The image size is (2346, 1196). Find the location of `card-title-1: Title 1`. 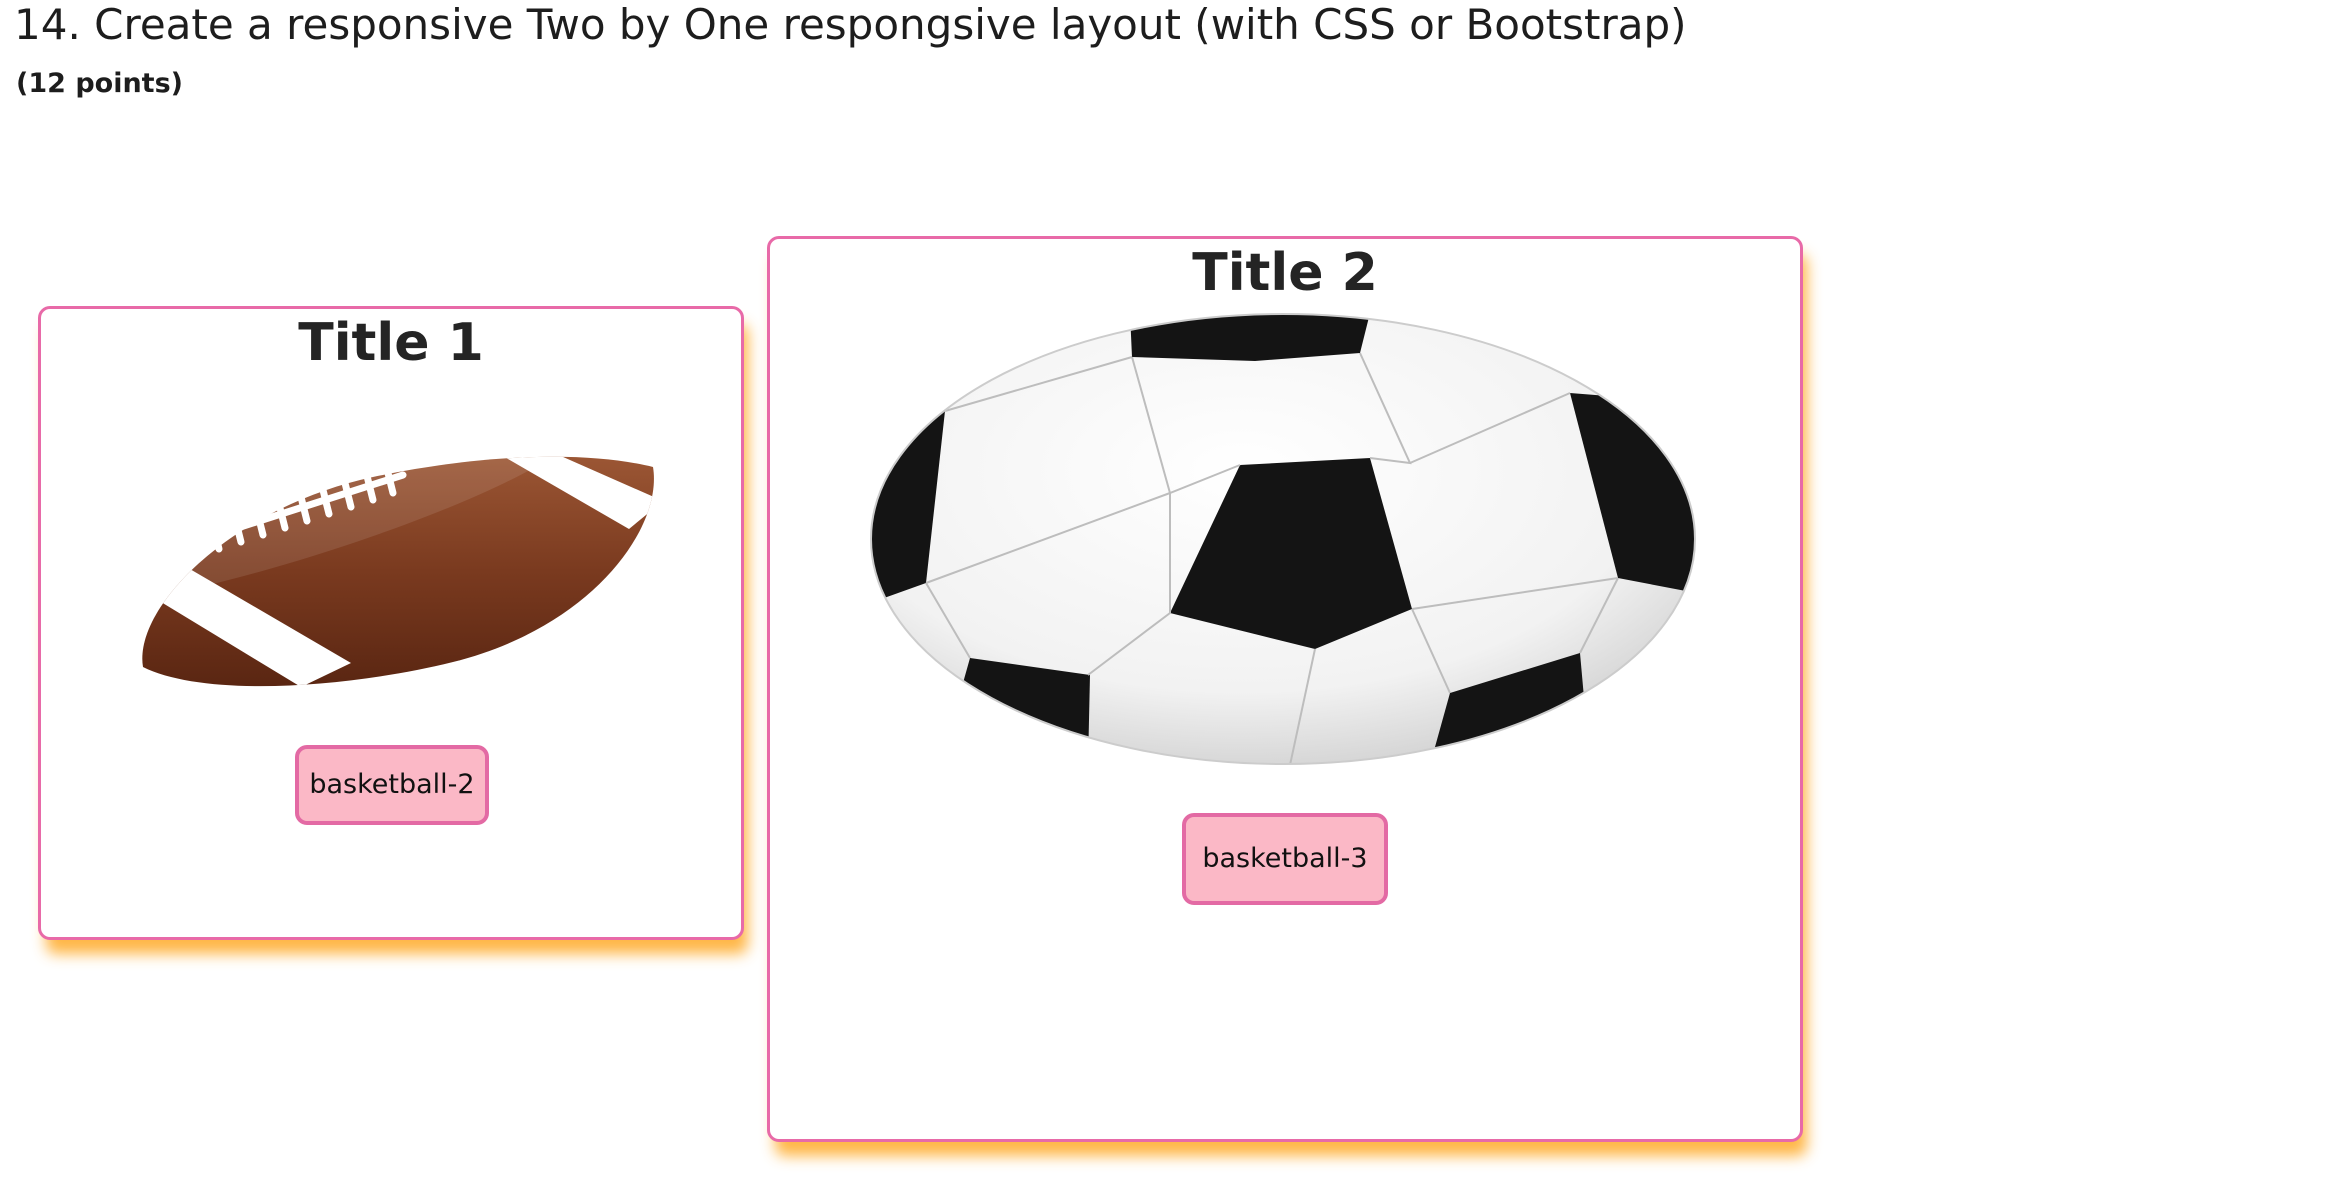

card-title-1: Title 1 is located at coordinates (391, 343).